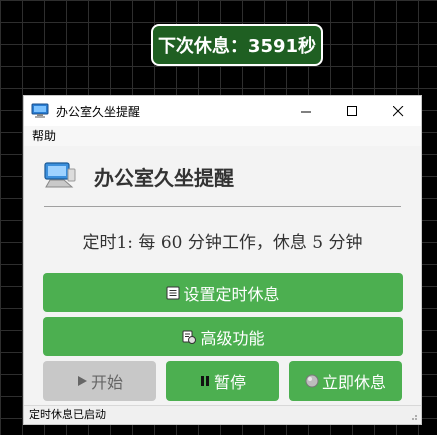 The width and height of the screenshot is (437, 435). I want to click on advanced-label: 高级功能, so click(232, 338).